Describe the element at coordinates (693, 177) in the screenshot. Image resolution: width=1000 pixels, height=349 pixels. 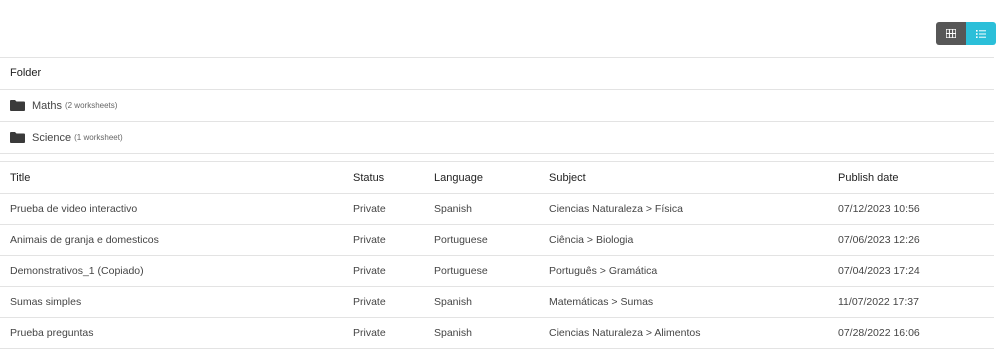
I see `column-header-subject: Subject` at that location.